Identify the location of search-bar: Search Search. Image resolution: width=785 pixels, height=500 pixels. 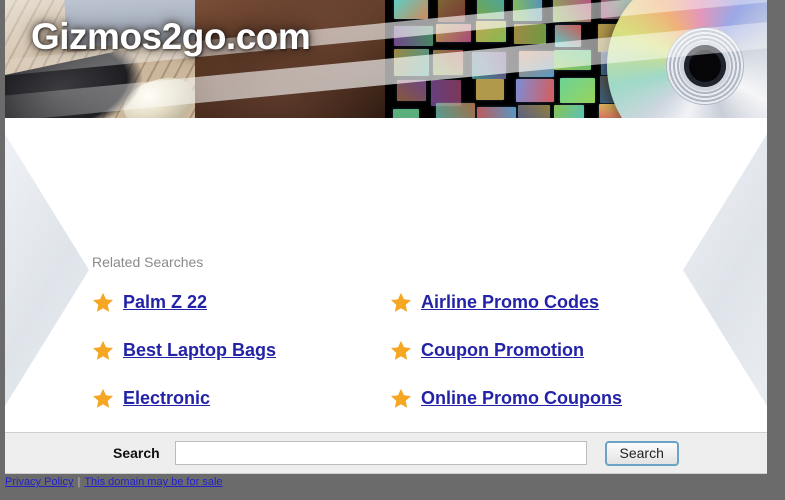
(386, 453).